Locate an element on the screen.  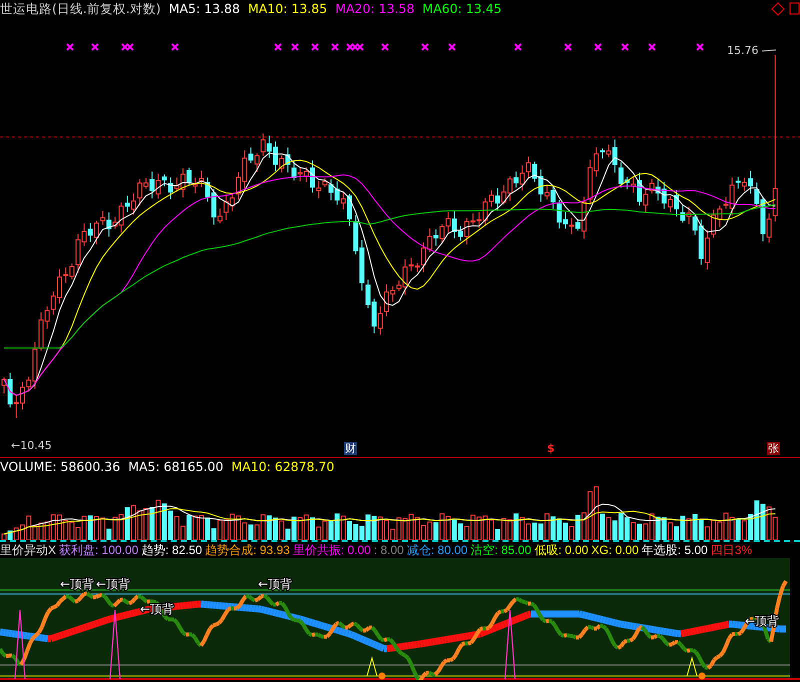
volume-value: MA5: 68165.00 is located at coordinates (176, 467).